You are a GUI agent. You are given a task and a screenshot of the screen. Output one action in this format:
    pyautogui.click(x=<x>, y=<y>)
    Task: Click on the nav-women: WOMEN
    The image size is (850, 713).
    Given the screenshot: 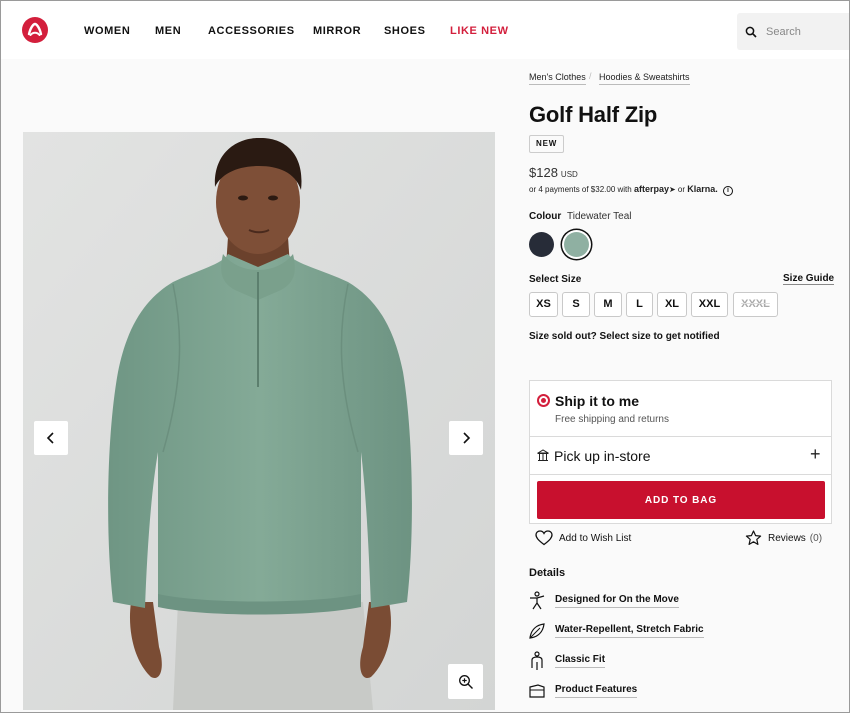 What is the action you would take?
    pyautogui.click(x=107, y=31)
    